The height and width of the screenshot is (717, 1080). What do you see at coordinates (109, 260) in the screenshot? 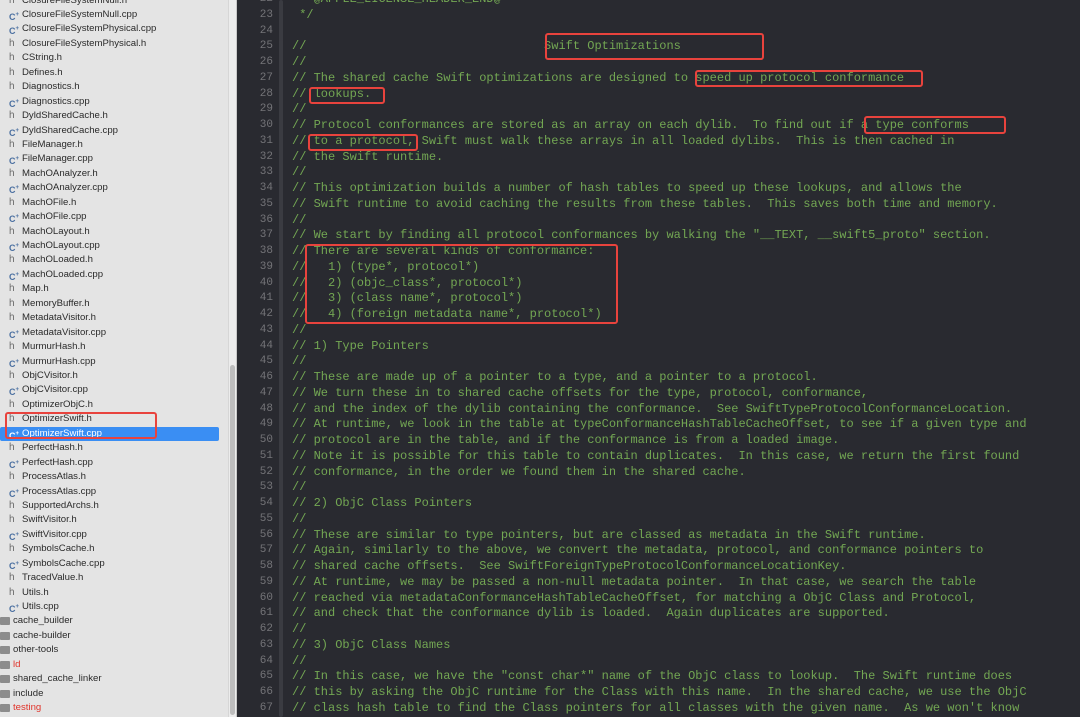
I see `file-item: h MachOLoaded.h` at bounding box center [109, 260].